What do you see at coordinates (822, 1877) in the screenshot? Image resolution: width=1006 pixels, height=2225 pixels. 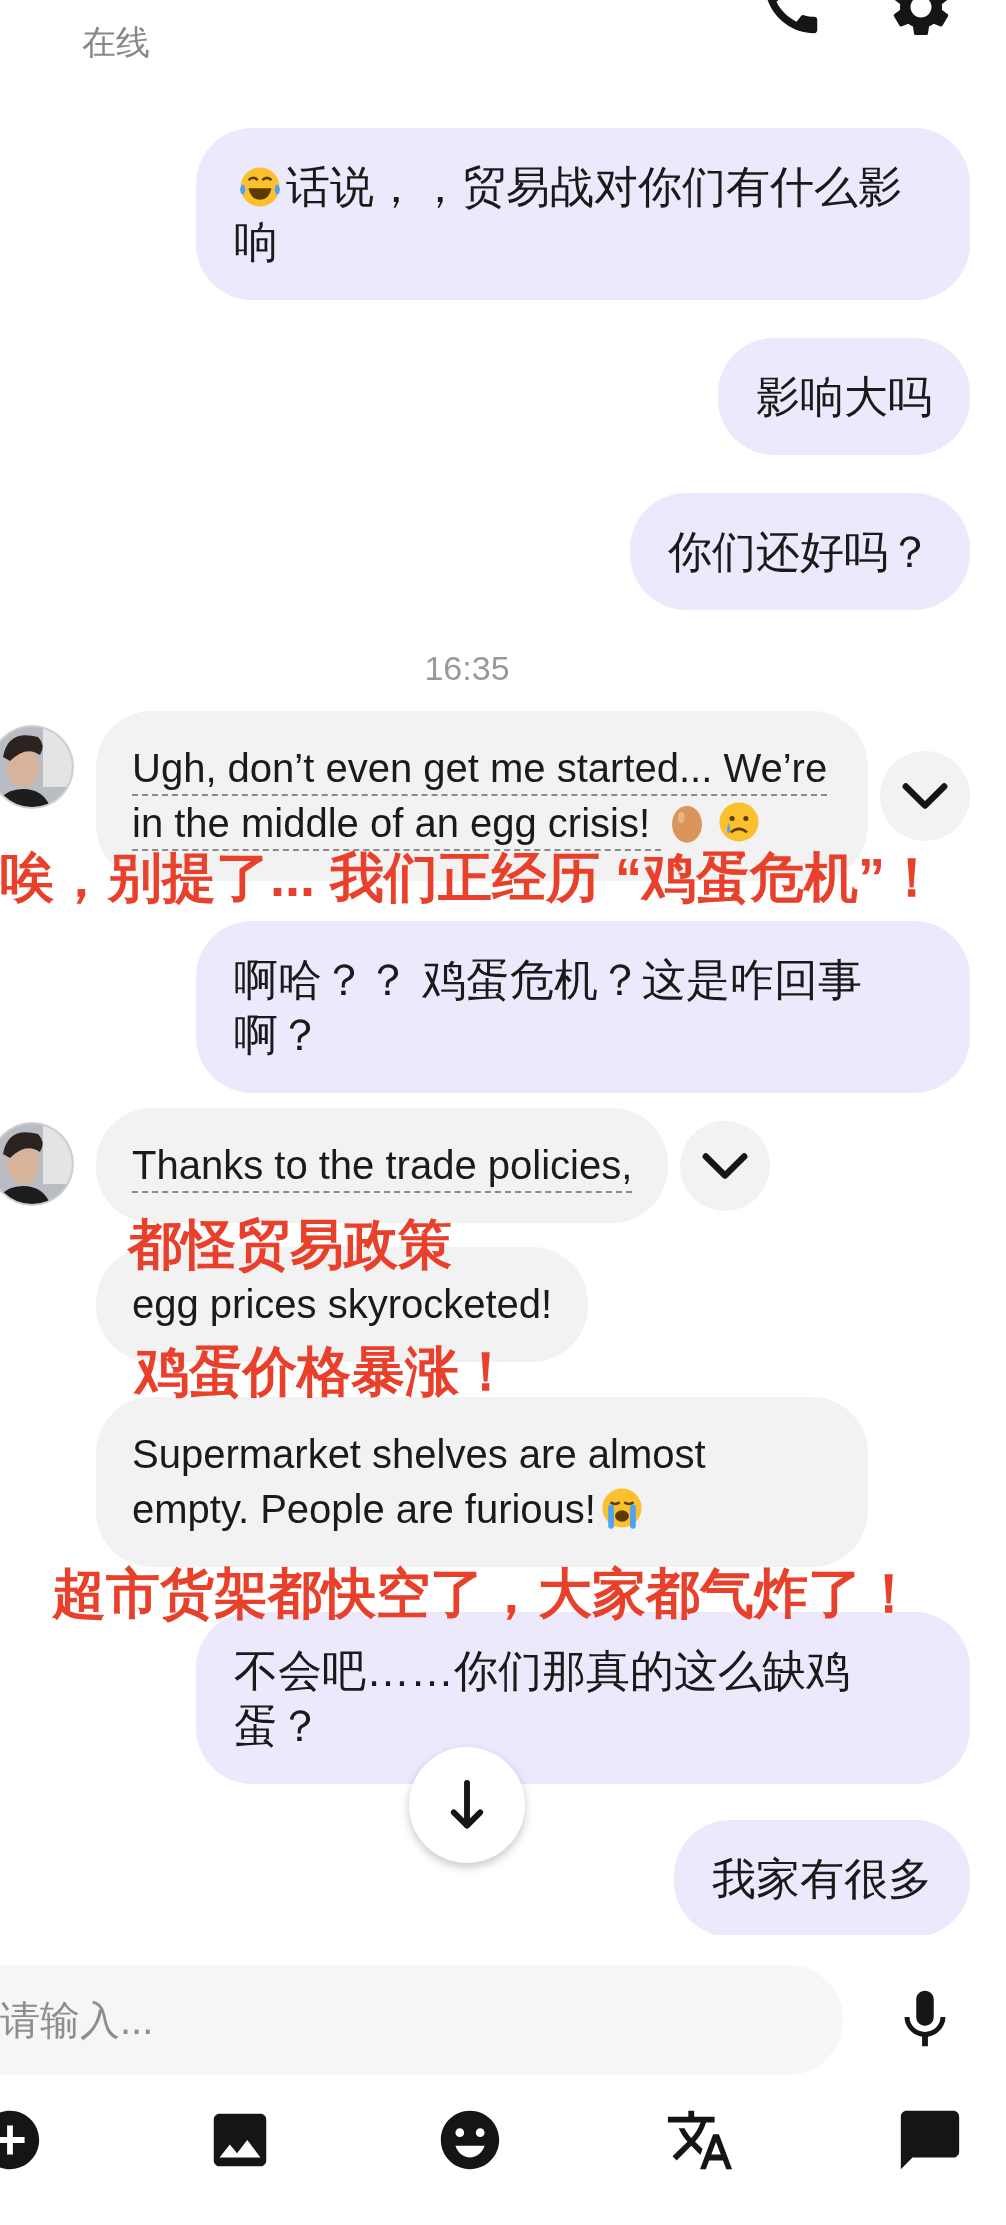 I see `sent-message: 我家有很多` at bounding box center [822, 1877].